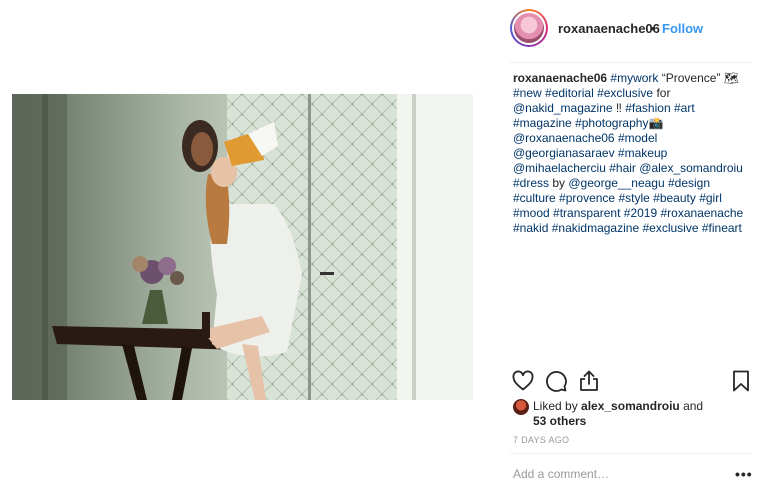  Describe the element at coordinates (656, 123) in the screenshot. I see `caption-text: 📸` at that location.